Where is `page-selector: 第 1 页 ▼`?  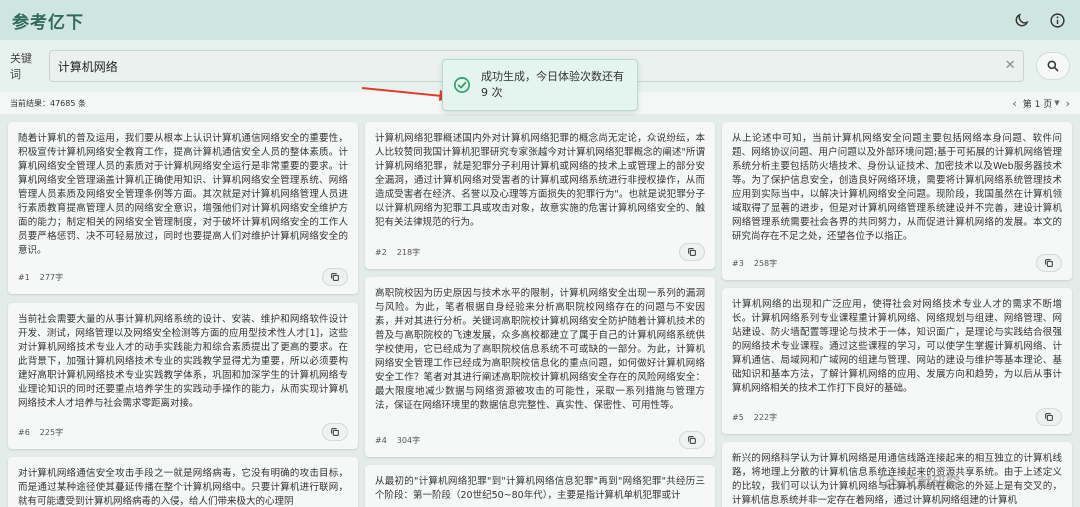 page-selector: 第 1 页 ▼ is located at coordinates (1041, 103).